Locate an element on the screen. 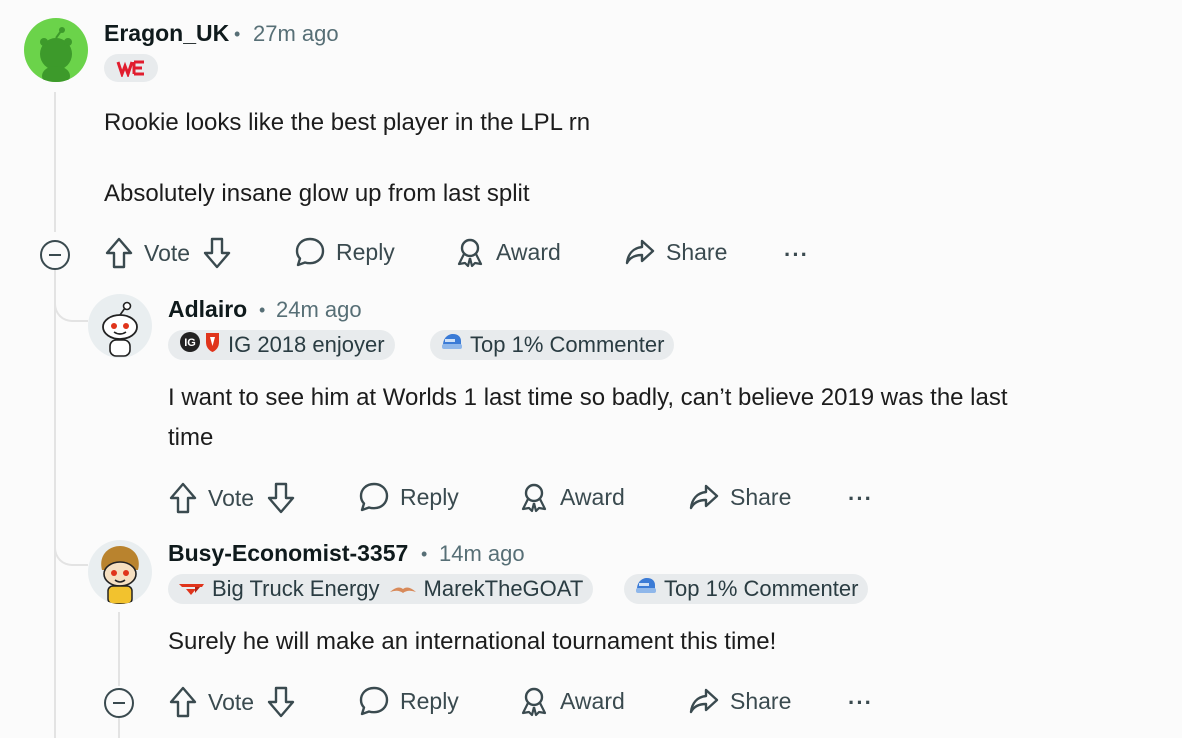 The height and width of the screenshot is (738, 1182). username: Eragon_UK is located at coordinates (166, 33).